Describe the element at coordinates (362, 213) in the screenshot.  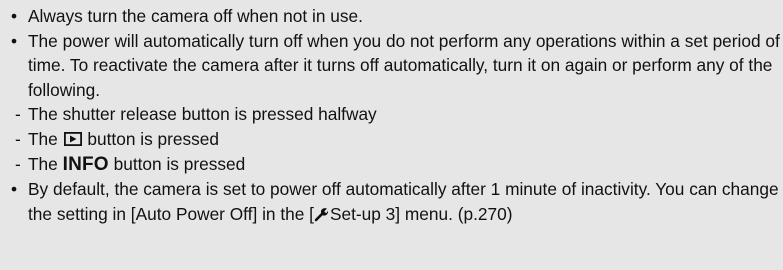
I see `note-text-menu-name: Set-up 3` at that location.